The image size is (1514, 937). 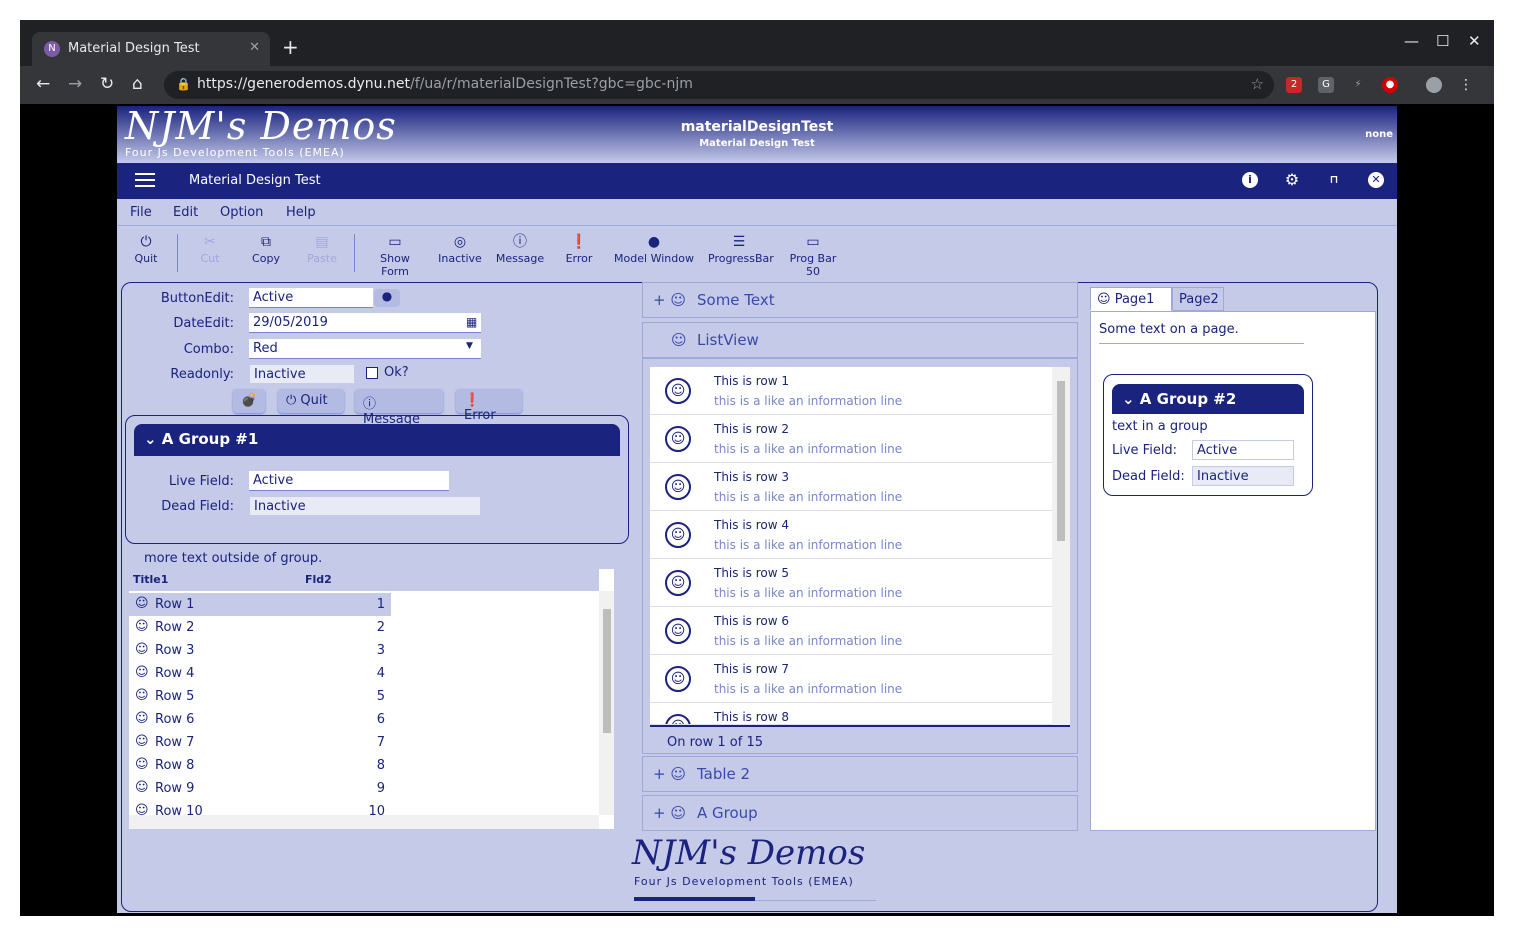 I want to click on bomb-icon: 💣, so click(x=249, y=400).